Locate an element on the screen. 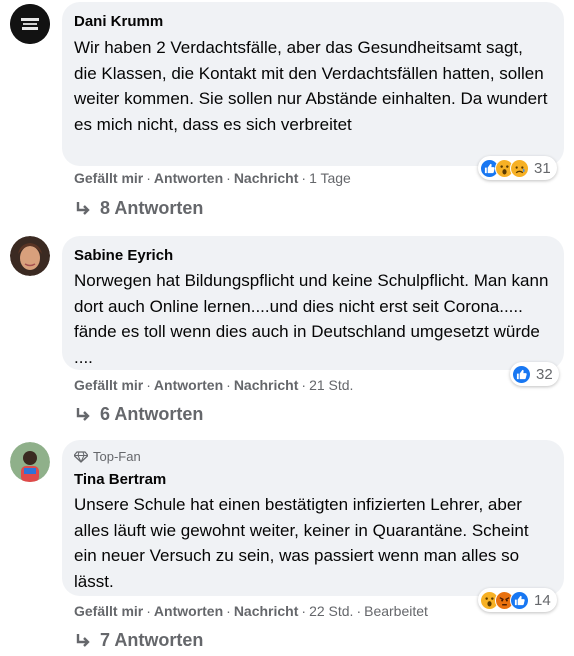  replies-count: 7 Antworten is located at coordinates (152, 640).